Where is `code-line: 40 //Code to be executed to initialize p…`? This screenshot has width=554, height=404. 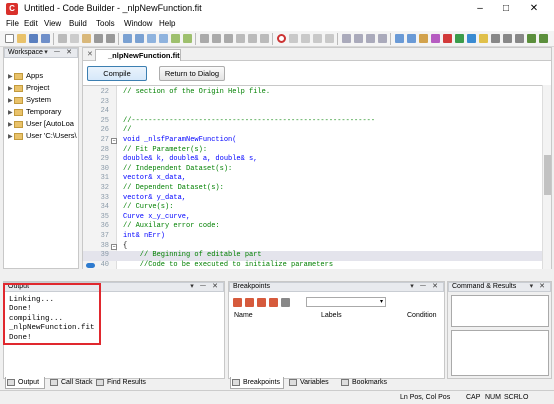
code-line: 40 //Code to be executed to initialize p… is located at coordinates (312, 265).